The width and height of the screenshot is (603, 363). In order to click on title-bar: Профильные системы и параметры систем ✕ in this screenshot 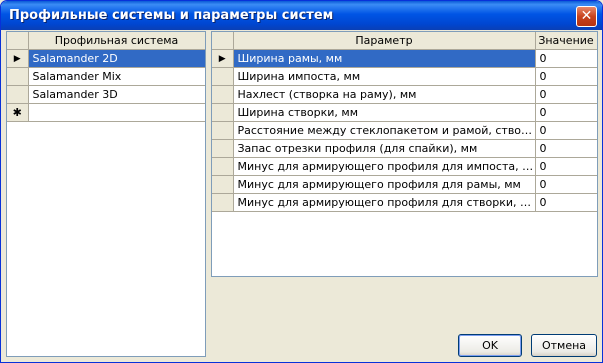, I will do `click(301, 15)`.